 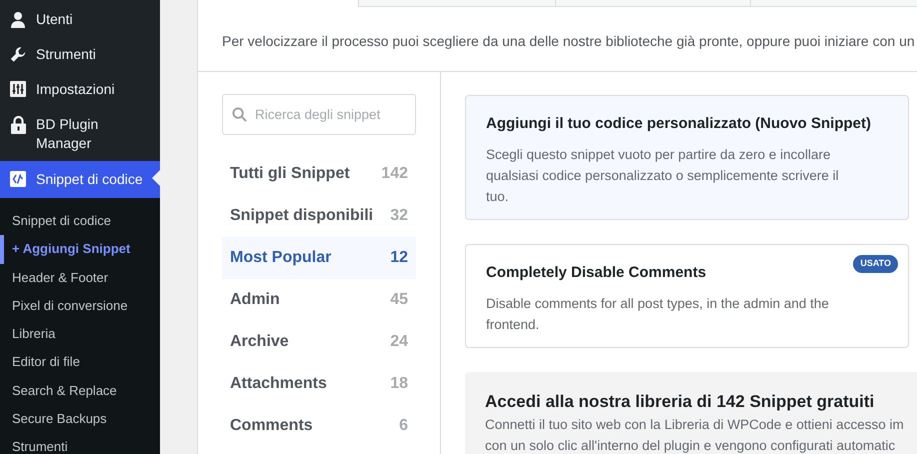 What do you see at coordinates (399, 300) in the screenshot?
I see `category-count: 45` at bounding box center [399, 300].